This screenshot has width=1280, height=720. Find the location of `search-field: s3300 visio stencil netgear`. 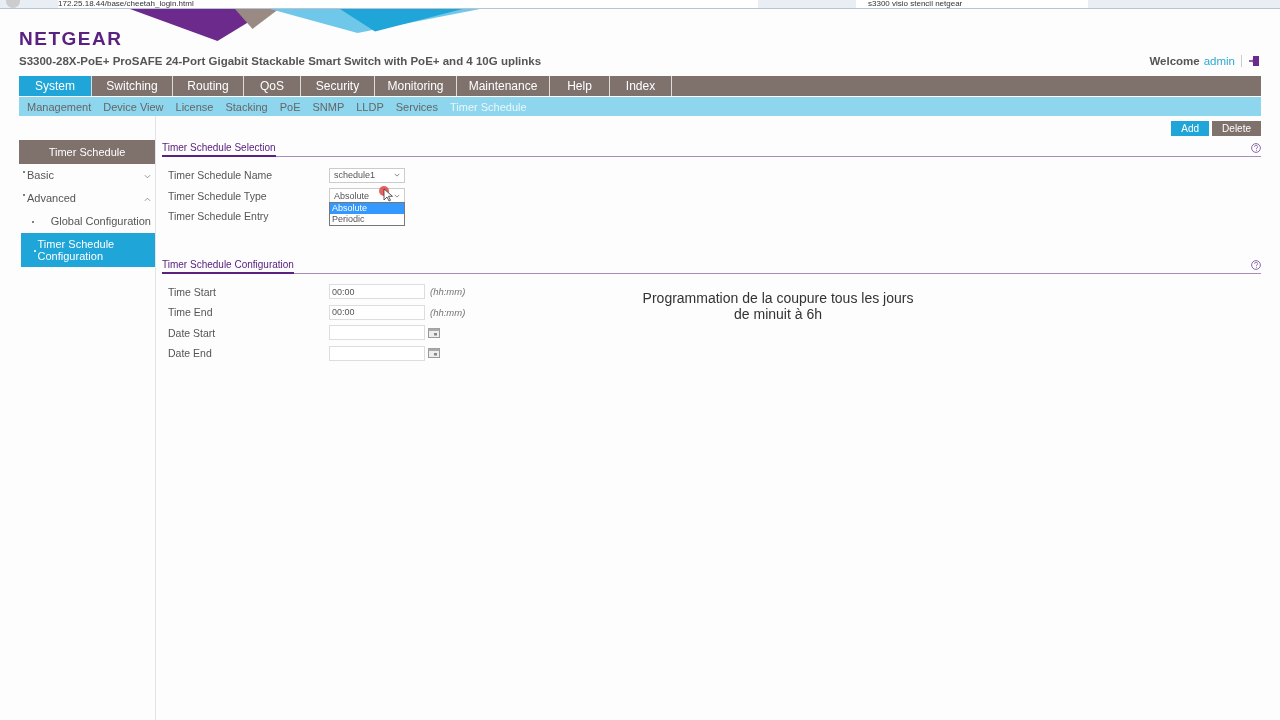

search-field: s3300 visio stencil netgear is located at coordinates (972, 4).